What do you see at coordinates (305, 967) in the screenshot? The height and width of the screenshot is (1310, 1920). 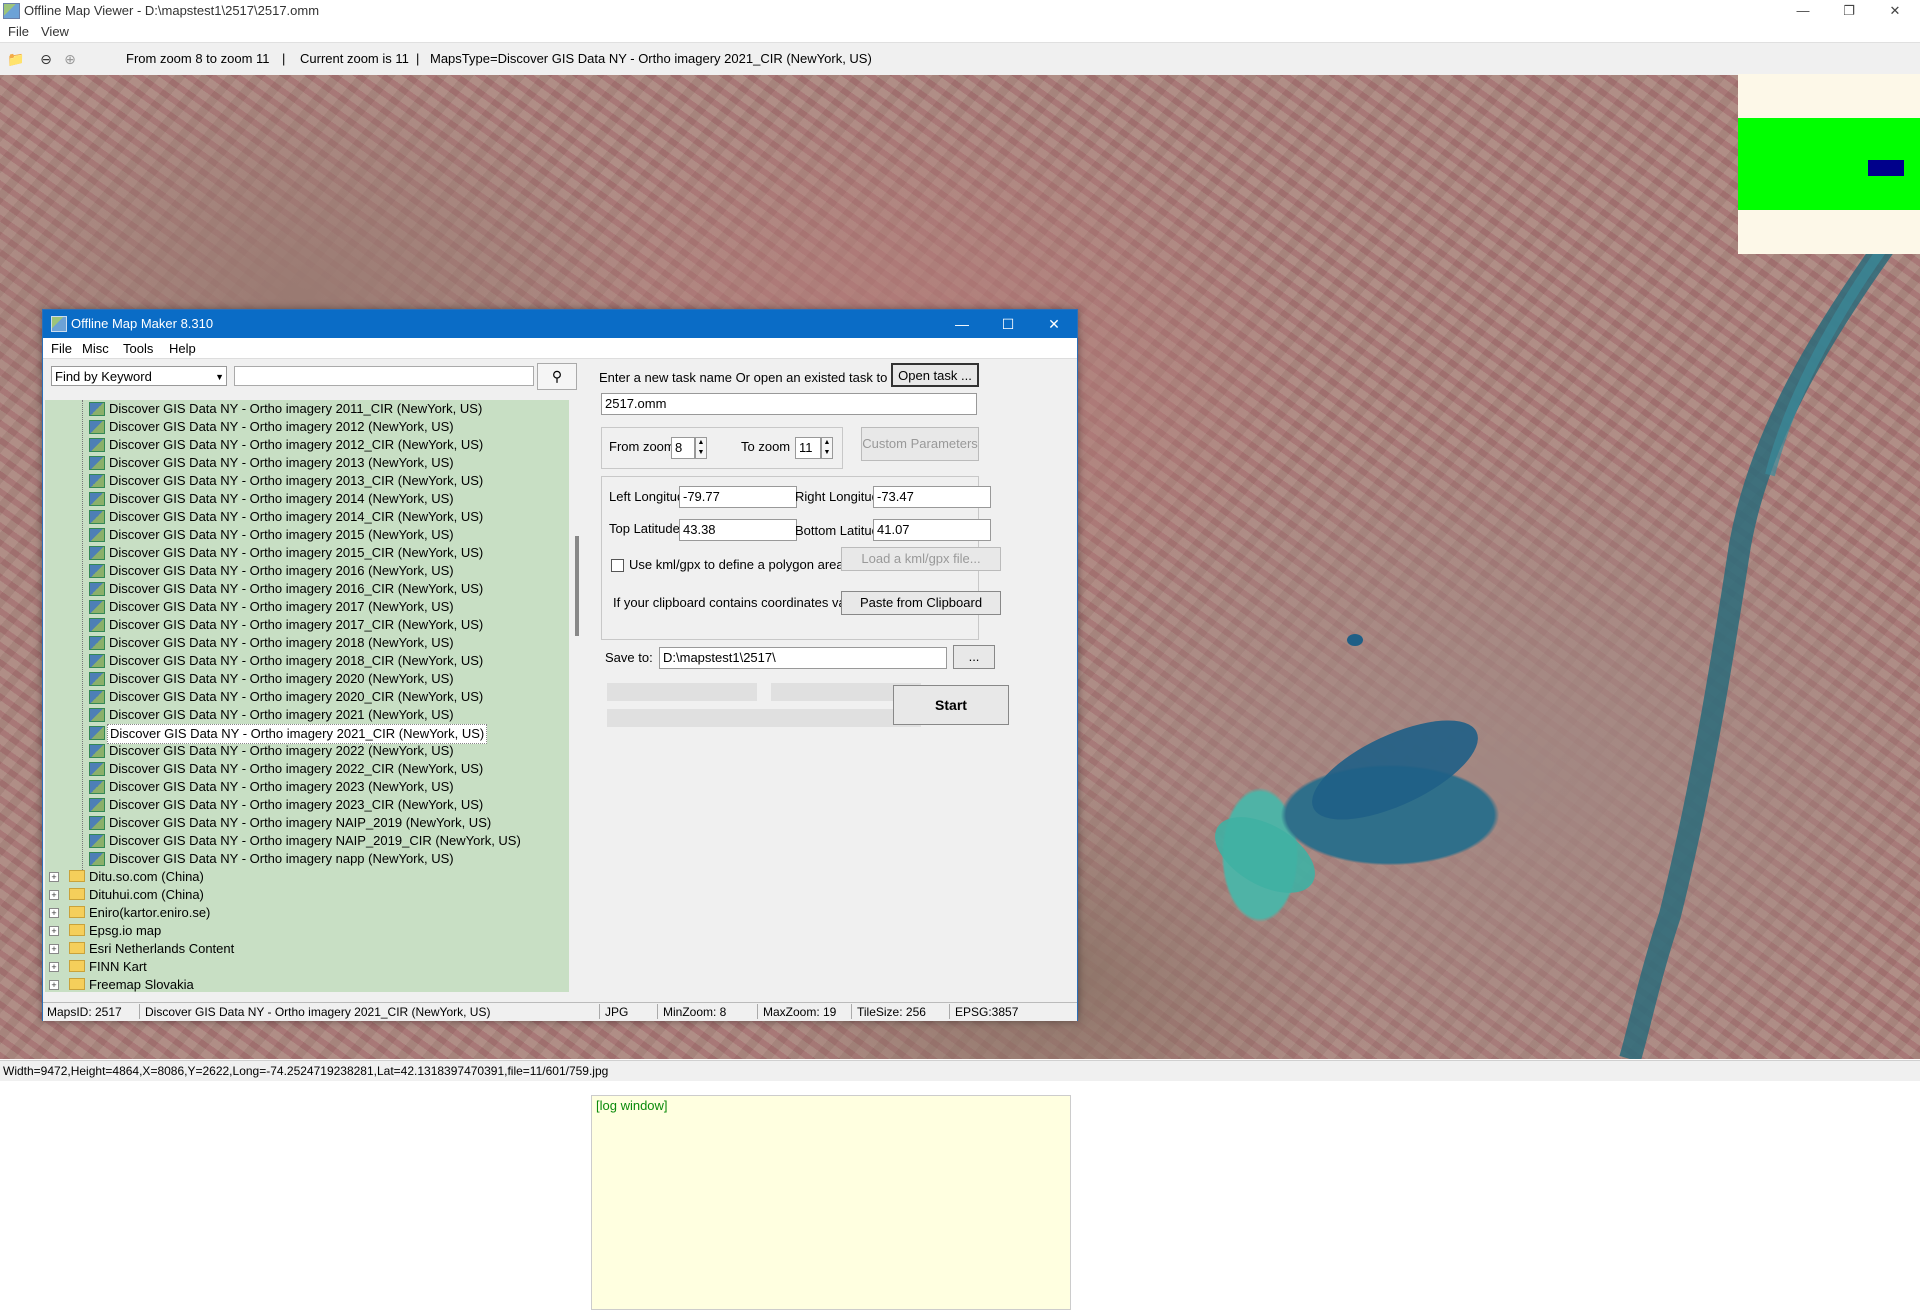 I see `tree-folder-item: + FINN Kart` at bounding box center [305, 967].